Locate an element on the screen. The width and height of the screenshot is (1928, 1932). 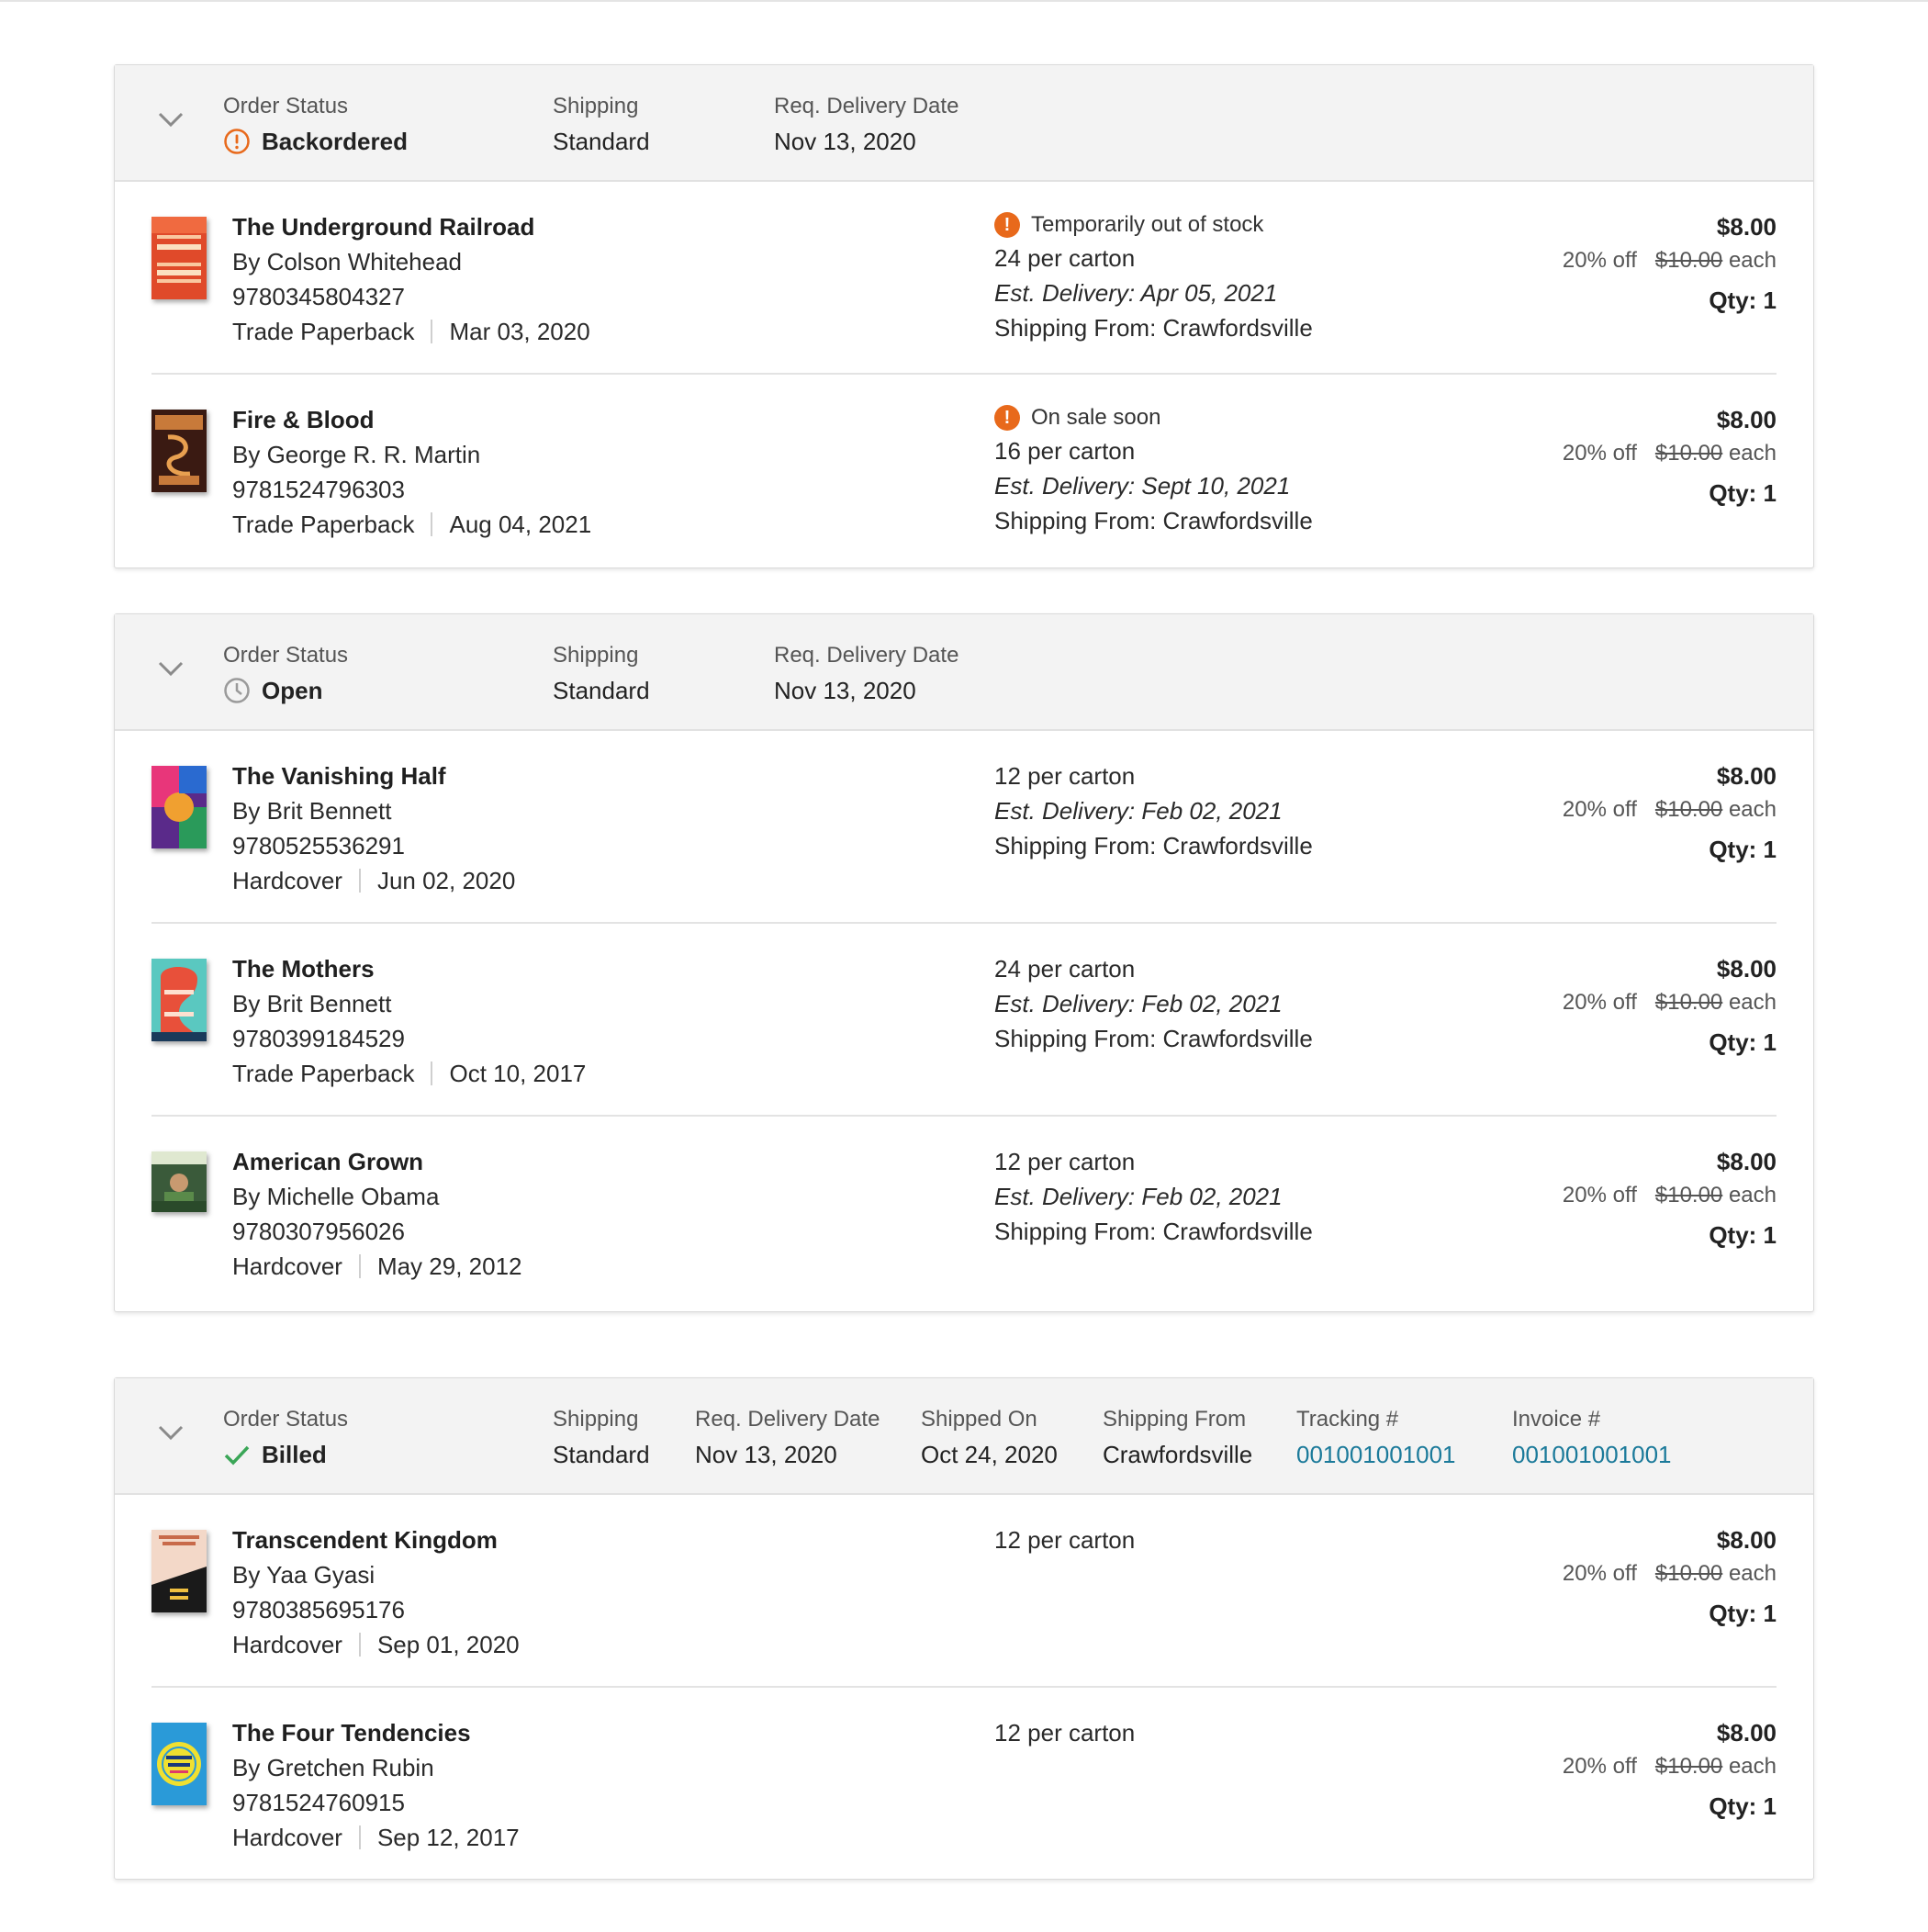
req-delivery-value: Nov 13, 2020 is located at coordinates (845, 690).